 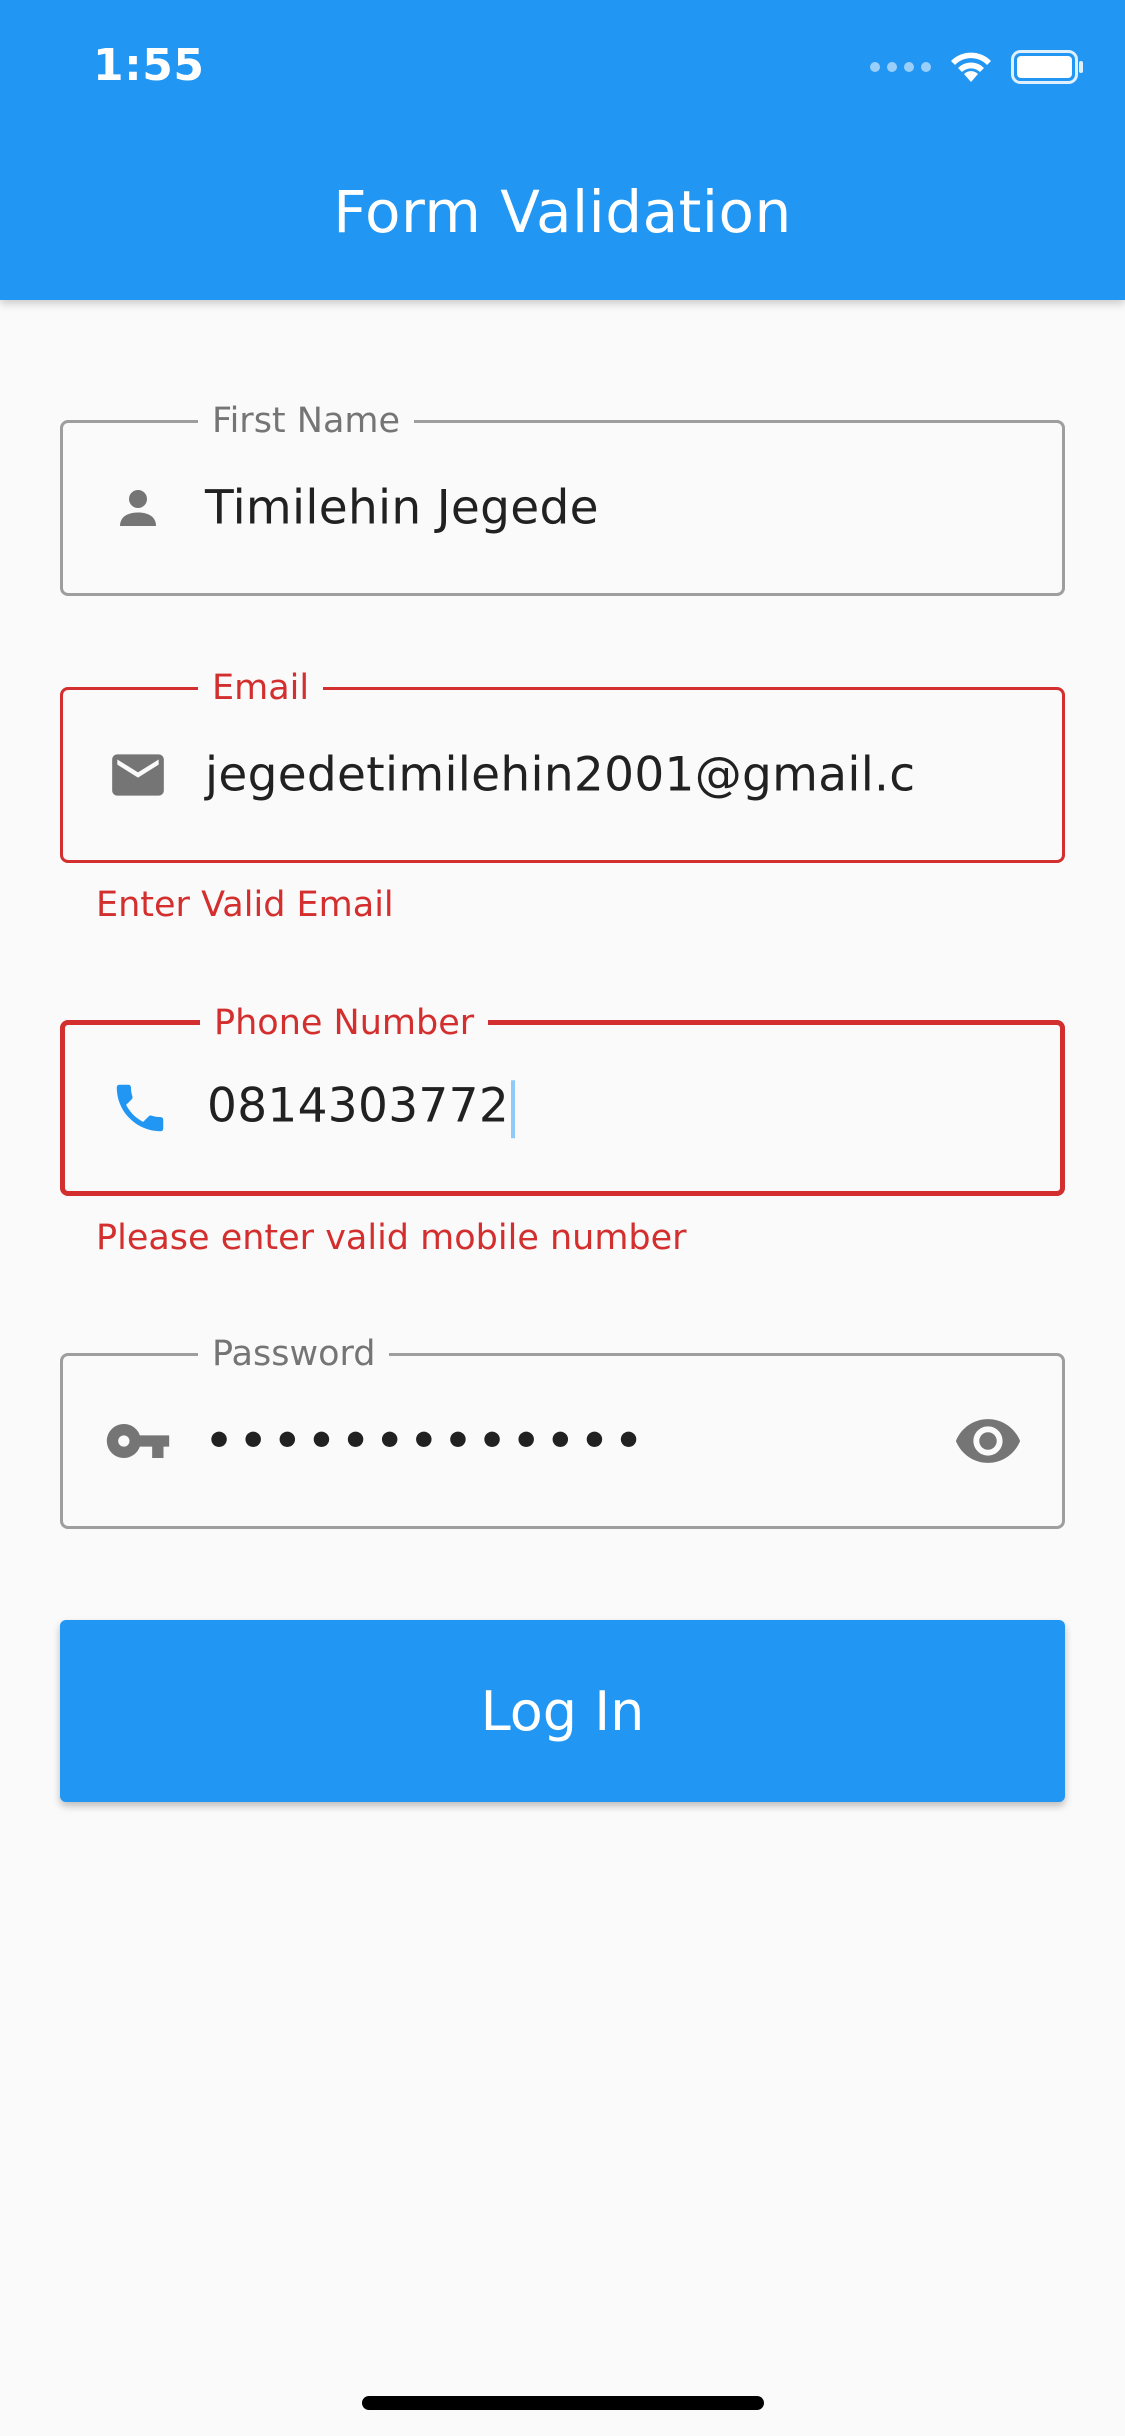 I want to click on battery-icon, so click(x=1047, y=67).